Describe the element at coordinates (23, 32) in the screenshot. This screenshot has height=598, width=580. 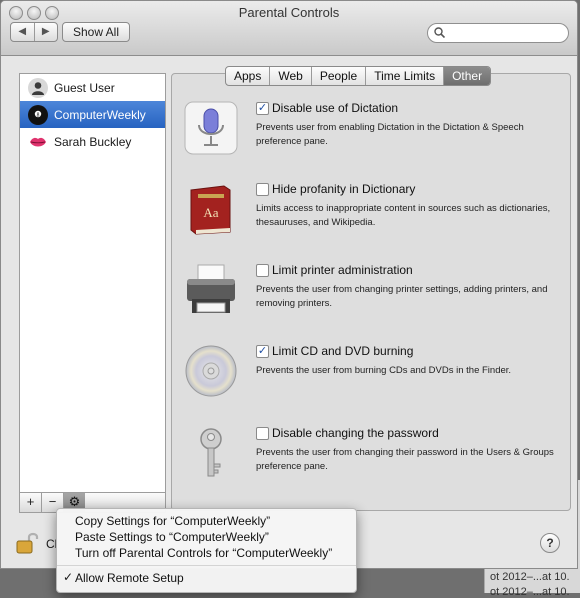
I see `back-button: ◀` at that location.